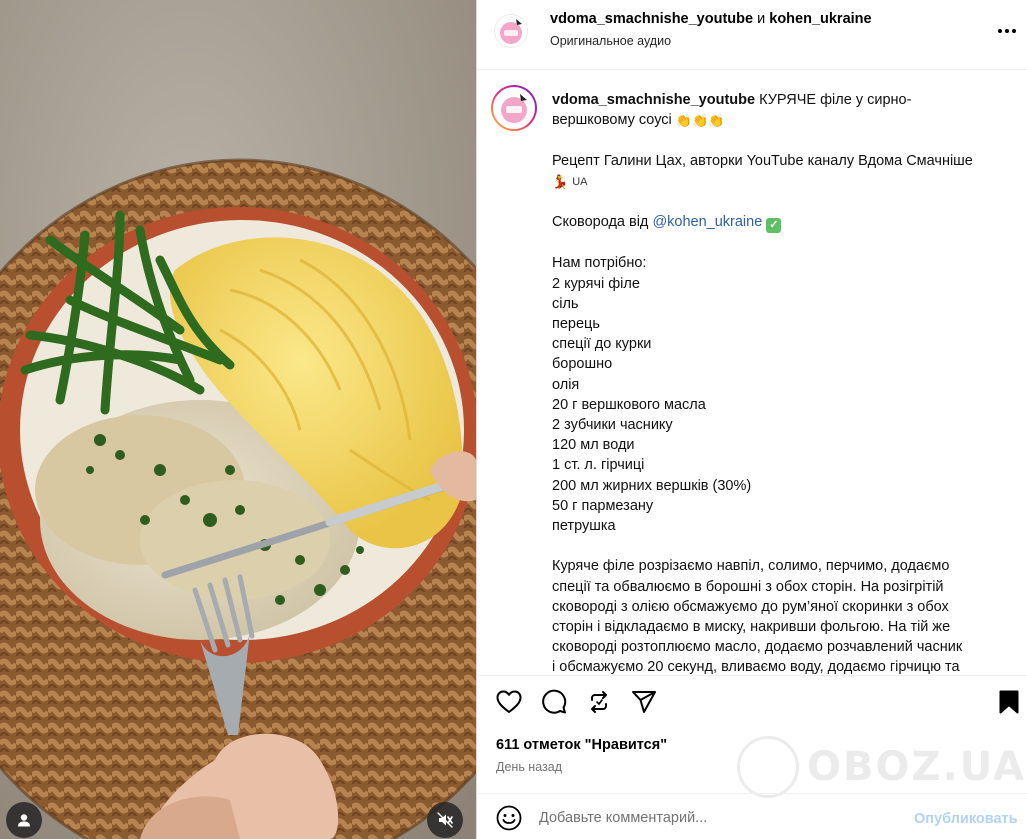 The height and width of the screenshot is (839, 1027). I want to click on comment-icon, so click(554, 704).